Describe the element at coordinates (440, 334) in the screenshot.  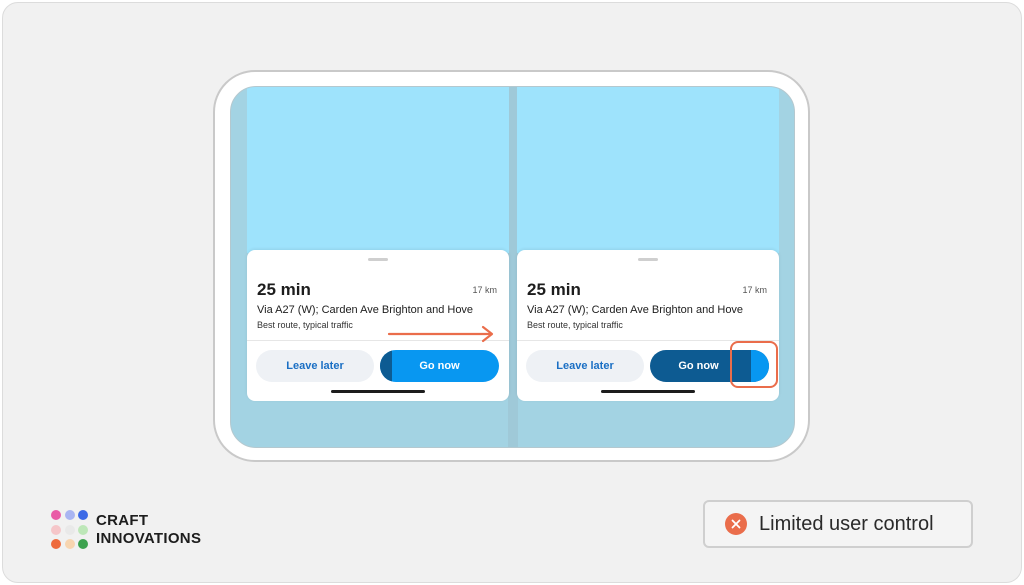
I see `swipe-right-arrow-icon` at that location.